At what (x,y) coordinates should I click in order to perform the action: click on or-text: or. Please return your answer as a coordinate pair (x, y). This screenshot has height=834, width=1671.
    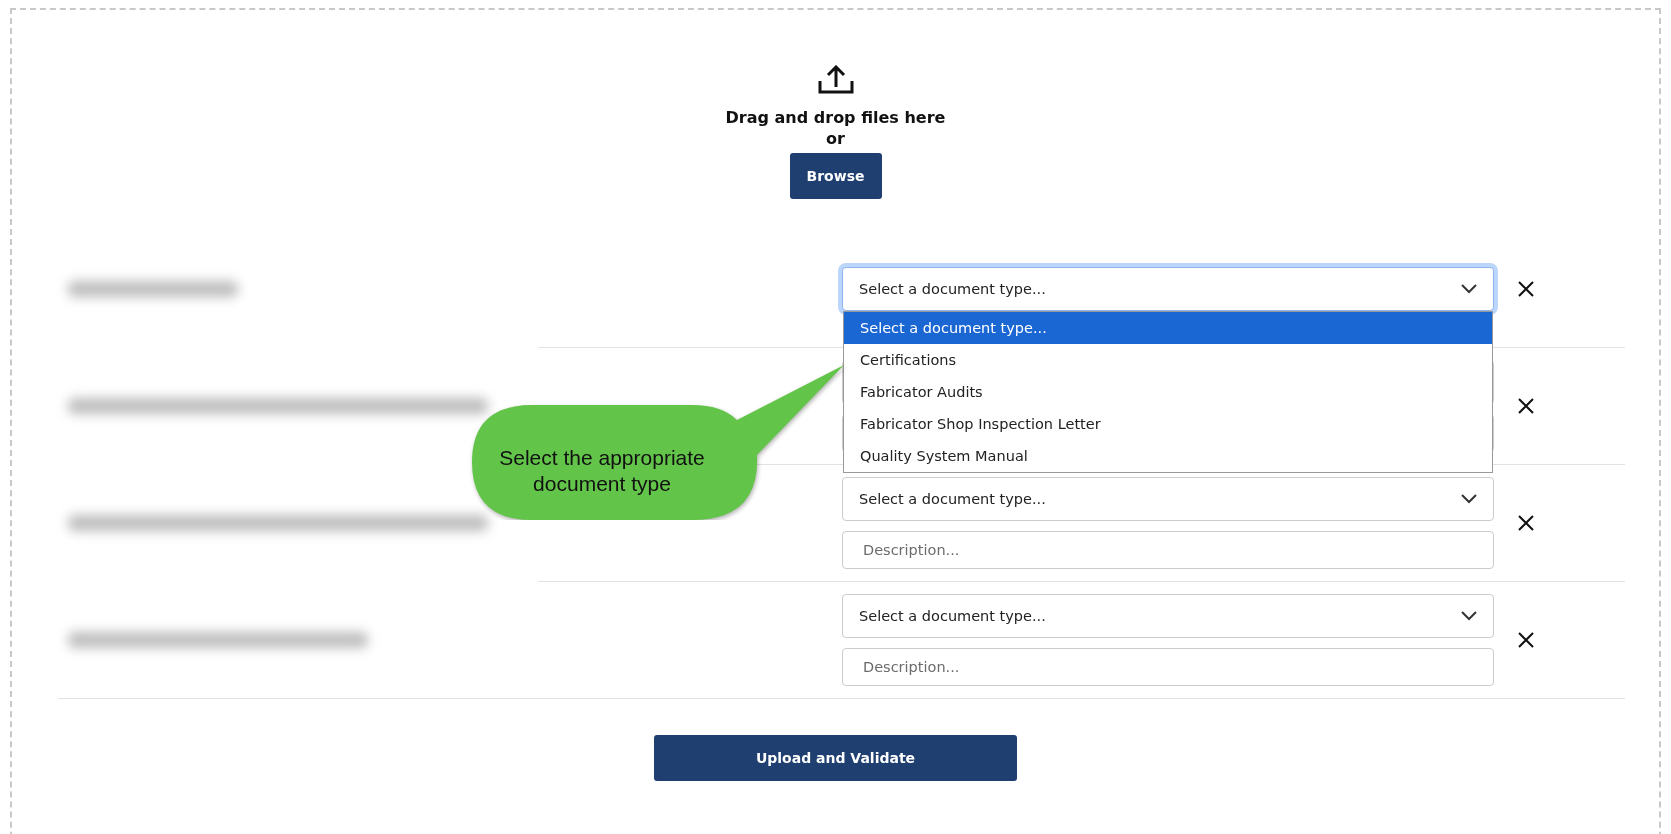
    Looking at the image, I should click on (835, 139).